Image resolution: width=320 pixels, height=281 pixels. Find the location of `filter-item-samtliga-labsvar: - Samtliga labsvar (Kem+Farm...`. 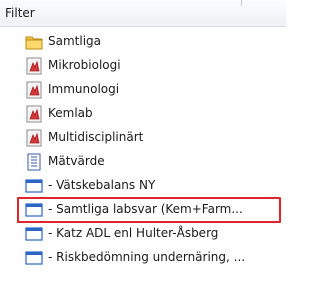

filter-item-samtliga-labsvar: - Samtliga labsvar (Kem+Farm... is located at coordinates (143, 210).